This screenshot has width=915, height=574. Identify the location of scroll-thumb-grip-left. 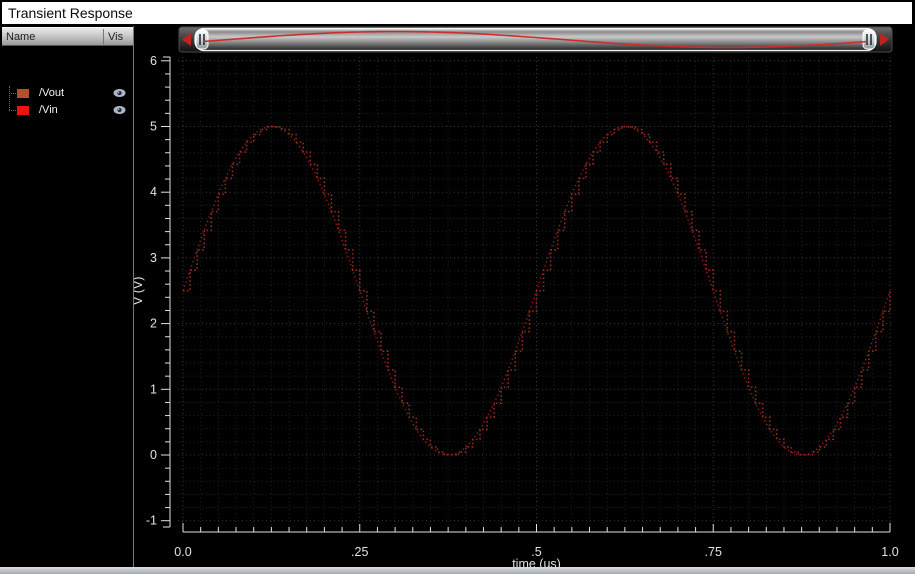
(202, 39).